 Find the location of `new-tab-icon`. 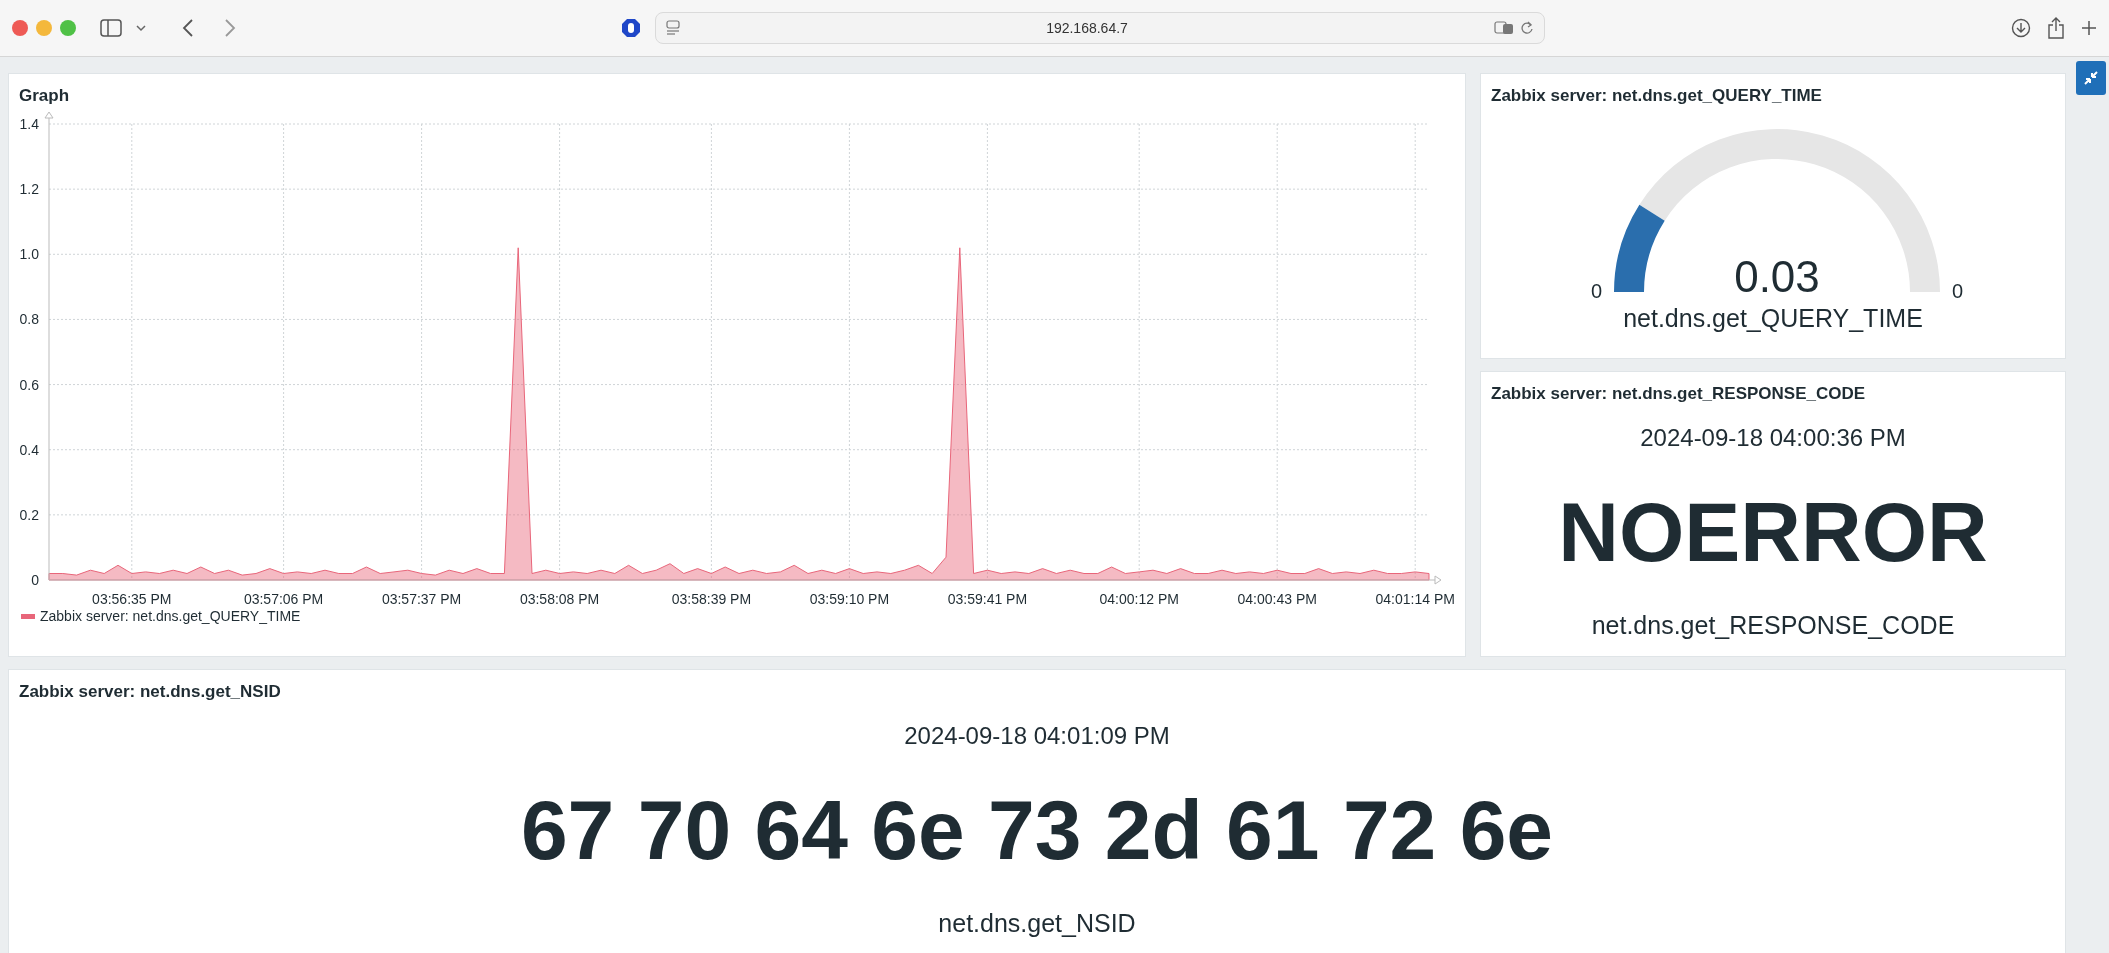

new-tab-icon is located at coordinates (2089, 28).